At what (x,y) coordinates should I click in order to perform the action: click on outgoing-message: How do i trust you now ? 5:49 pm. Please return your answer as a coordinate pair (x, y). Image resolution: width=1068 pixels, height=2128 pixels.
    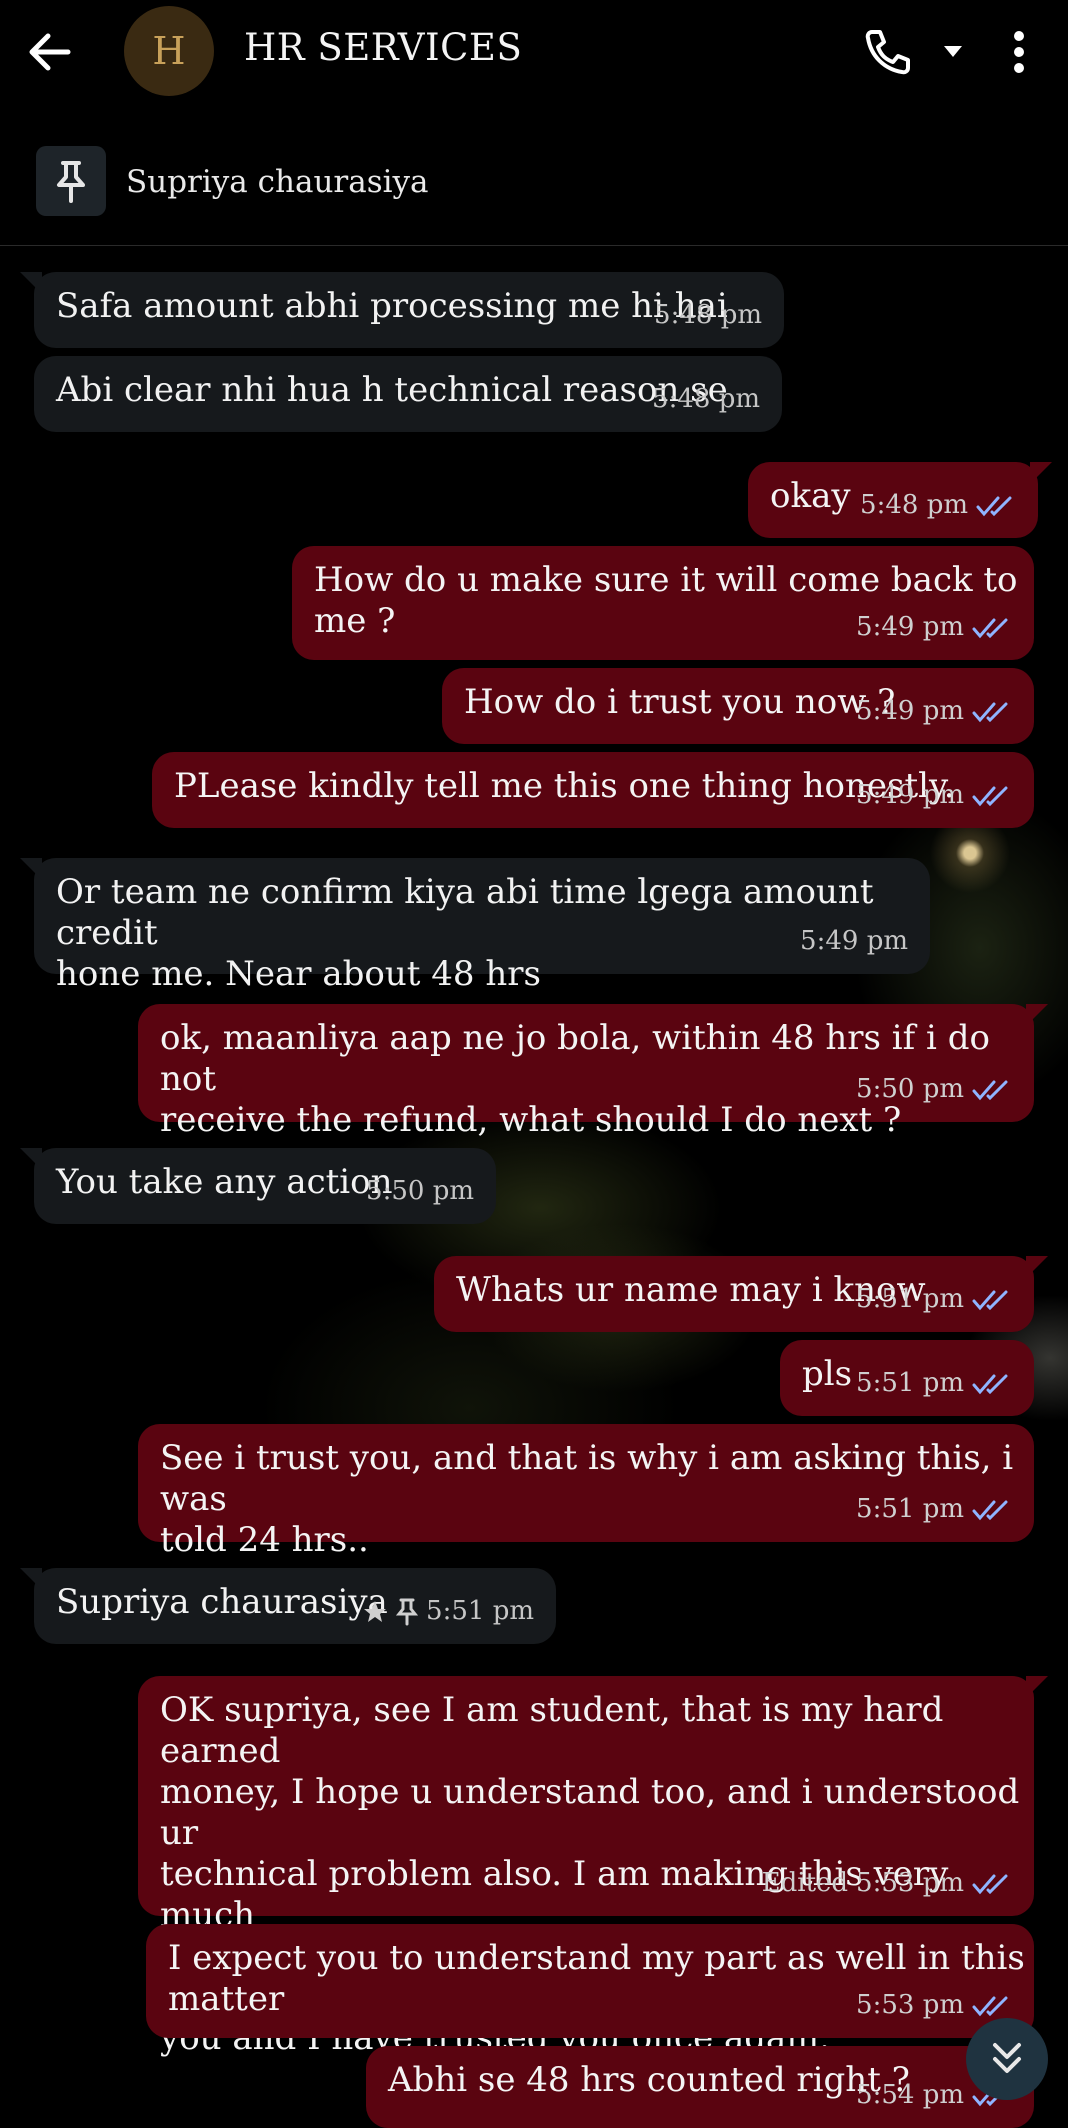
    Looking at the image, I should click on (738, 706).